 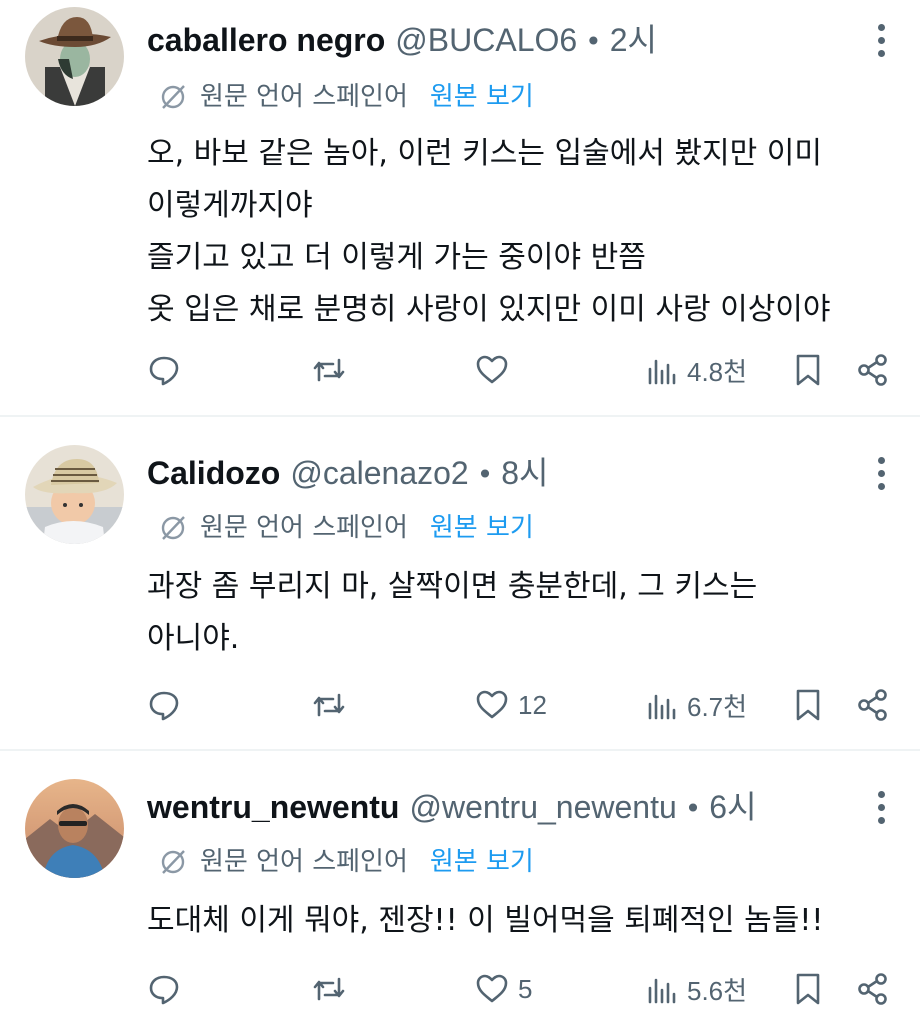 I want to click on author-name: Calidozo, so click(x=213, y=473).